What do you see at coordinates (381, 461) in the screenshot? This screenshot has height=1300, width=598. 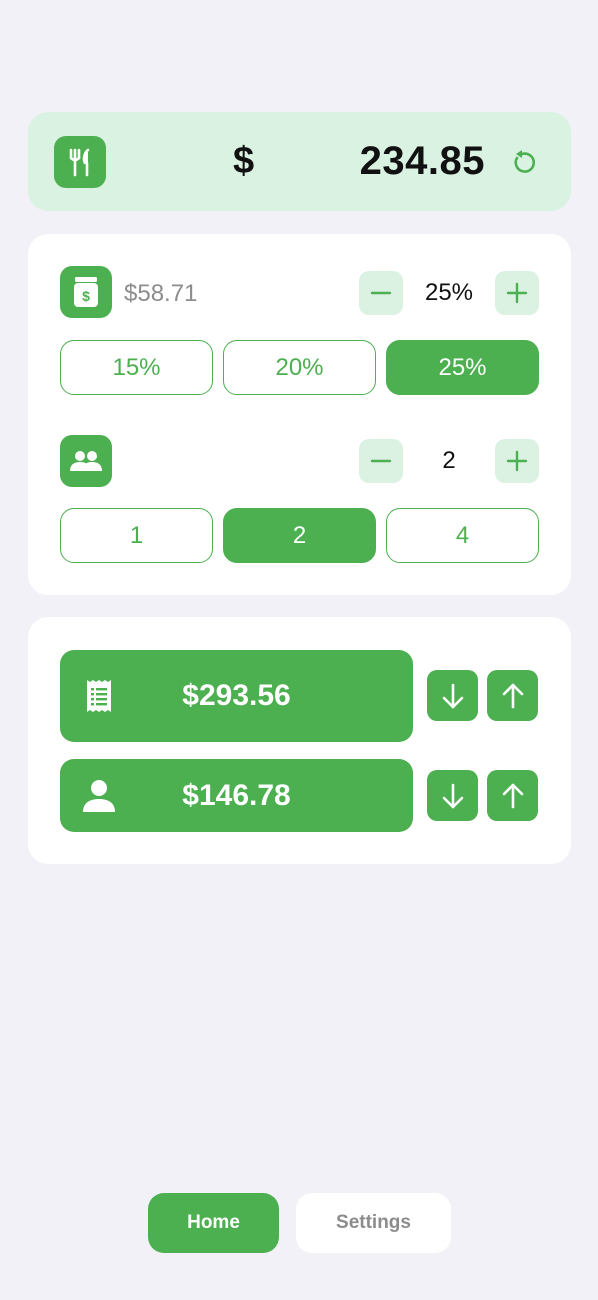 I see `people-decrement-button` at bounding box center [381, 461].